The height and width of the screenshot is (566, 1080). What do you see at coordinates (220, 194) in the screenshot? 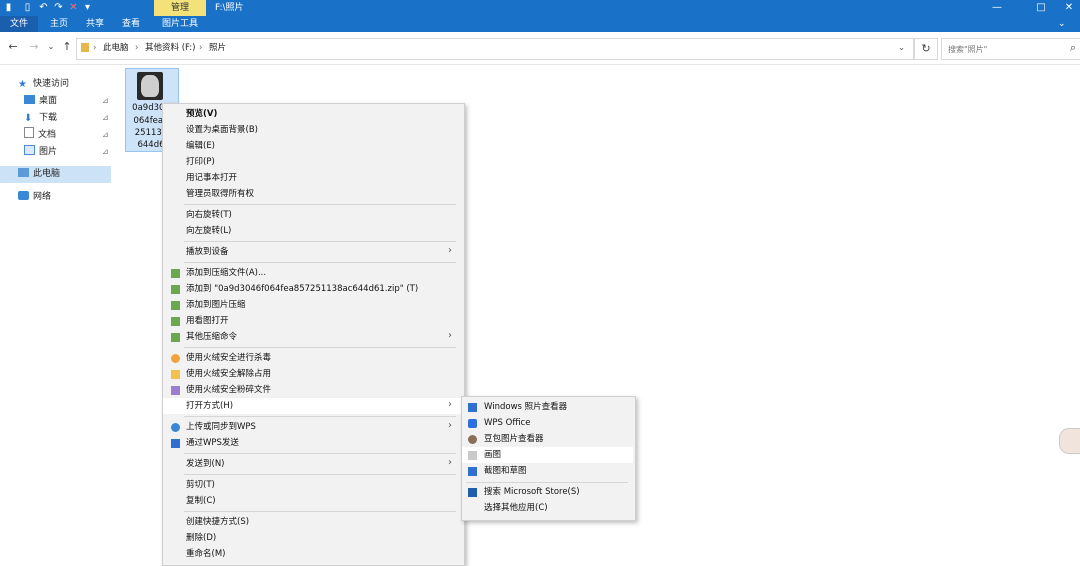
I see `menu-item-take-ownership: 管理员取得所有权` at bounding box center [220, 194].